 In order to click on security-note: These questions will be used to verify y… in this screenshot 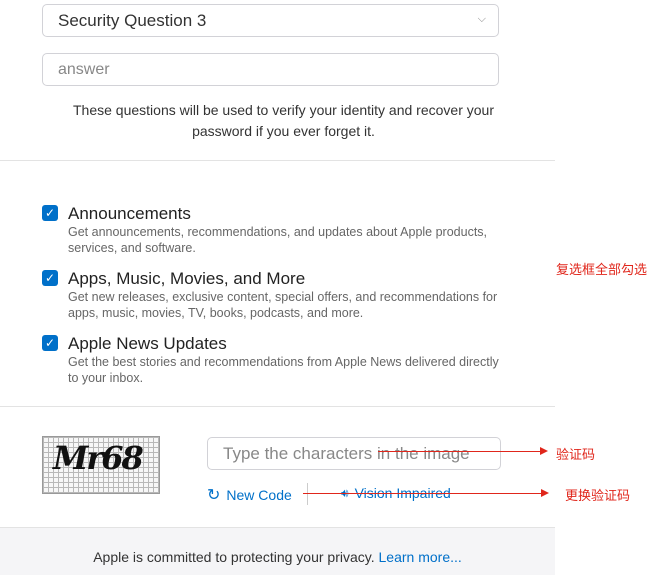, I will do `click(283, 120)`.